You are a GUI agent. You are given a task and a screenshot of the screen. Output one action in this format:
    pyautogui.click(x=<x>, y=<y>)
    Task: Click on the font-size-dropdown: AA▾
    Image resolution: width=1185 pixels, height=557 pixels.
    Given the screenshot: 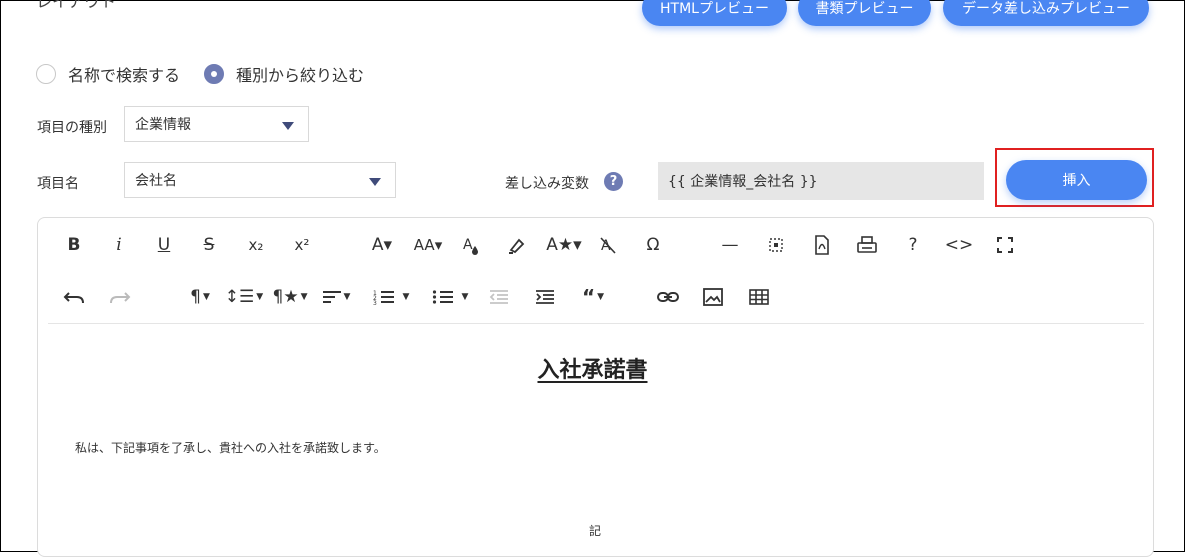 What is the action you would take?
    pyautogui.click(x=428, y=245)
    